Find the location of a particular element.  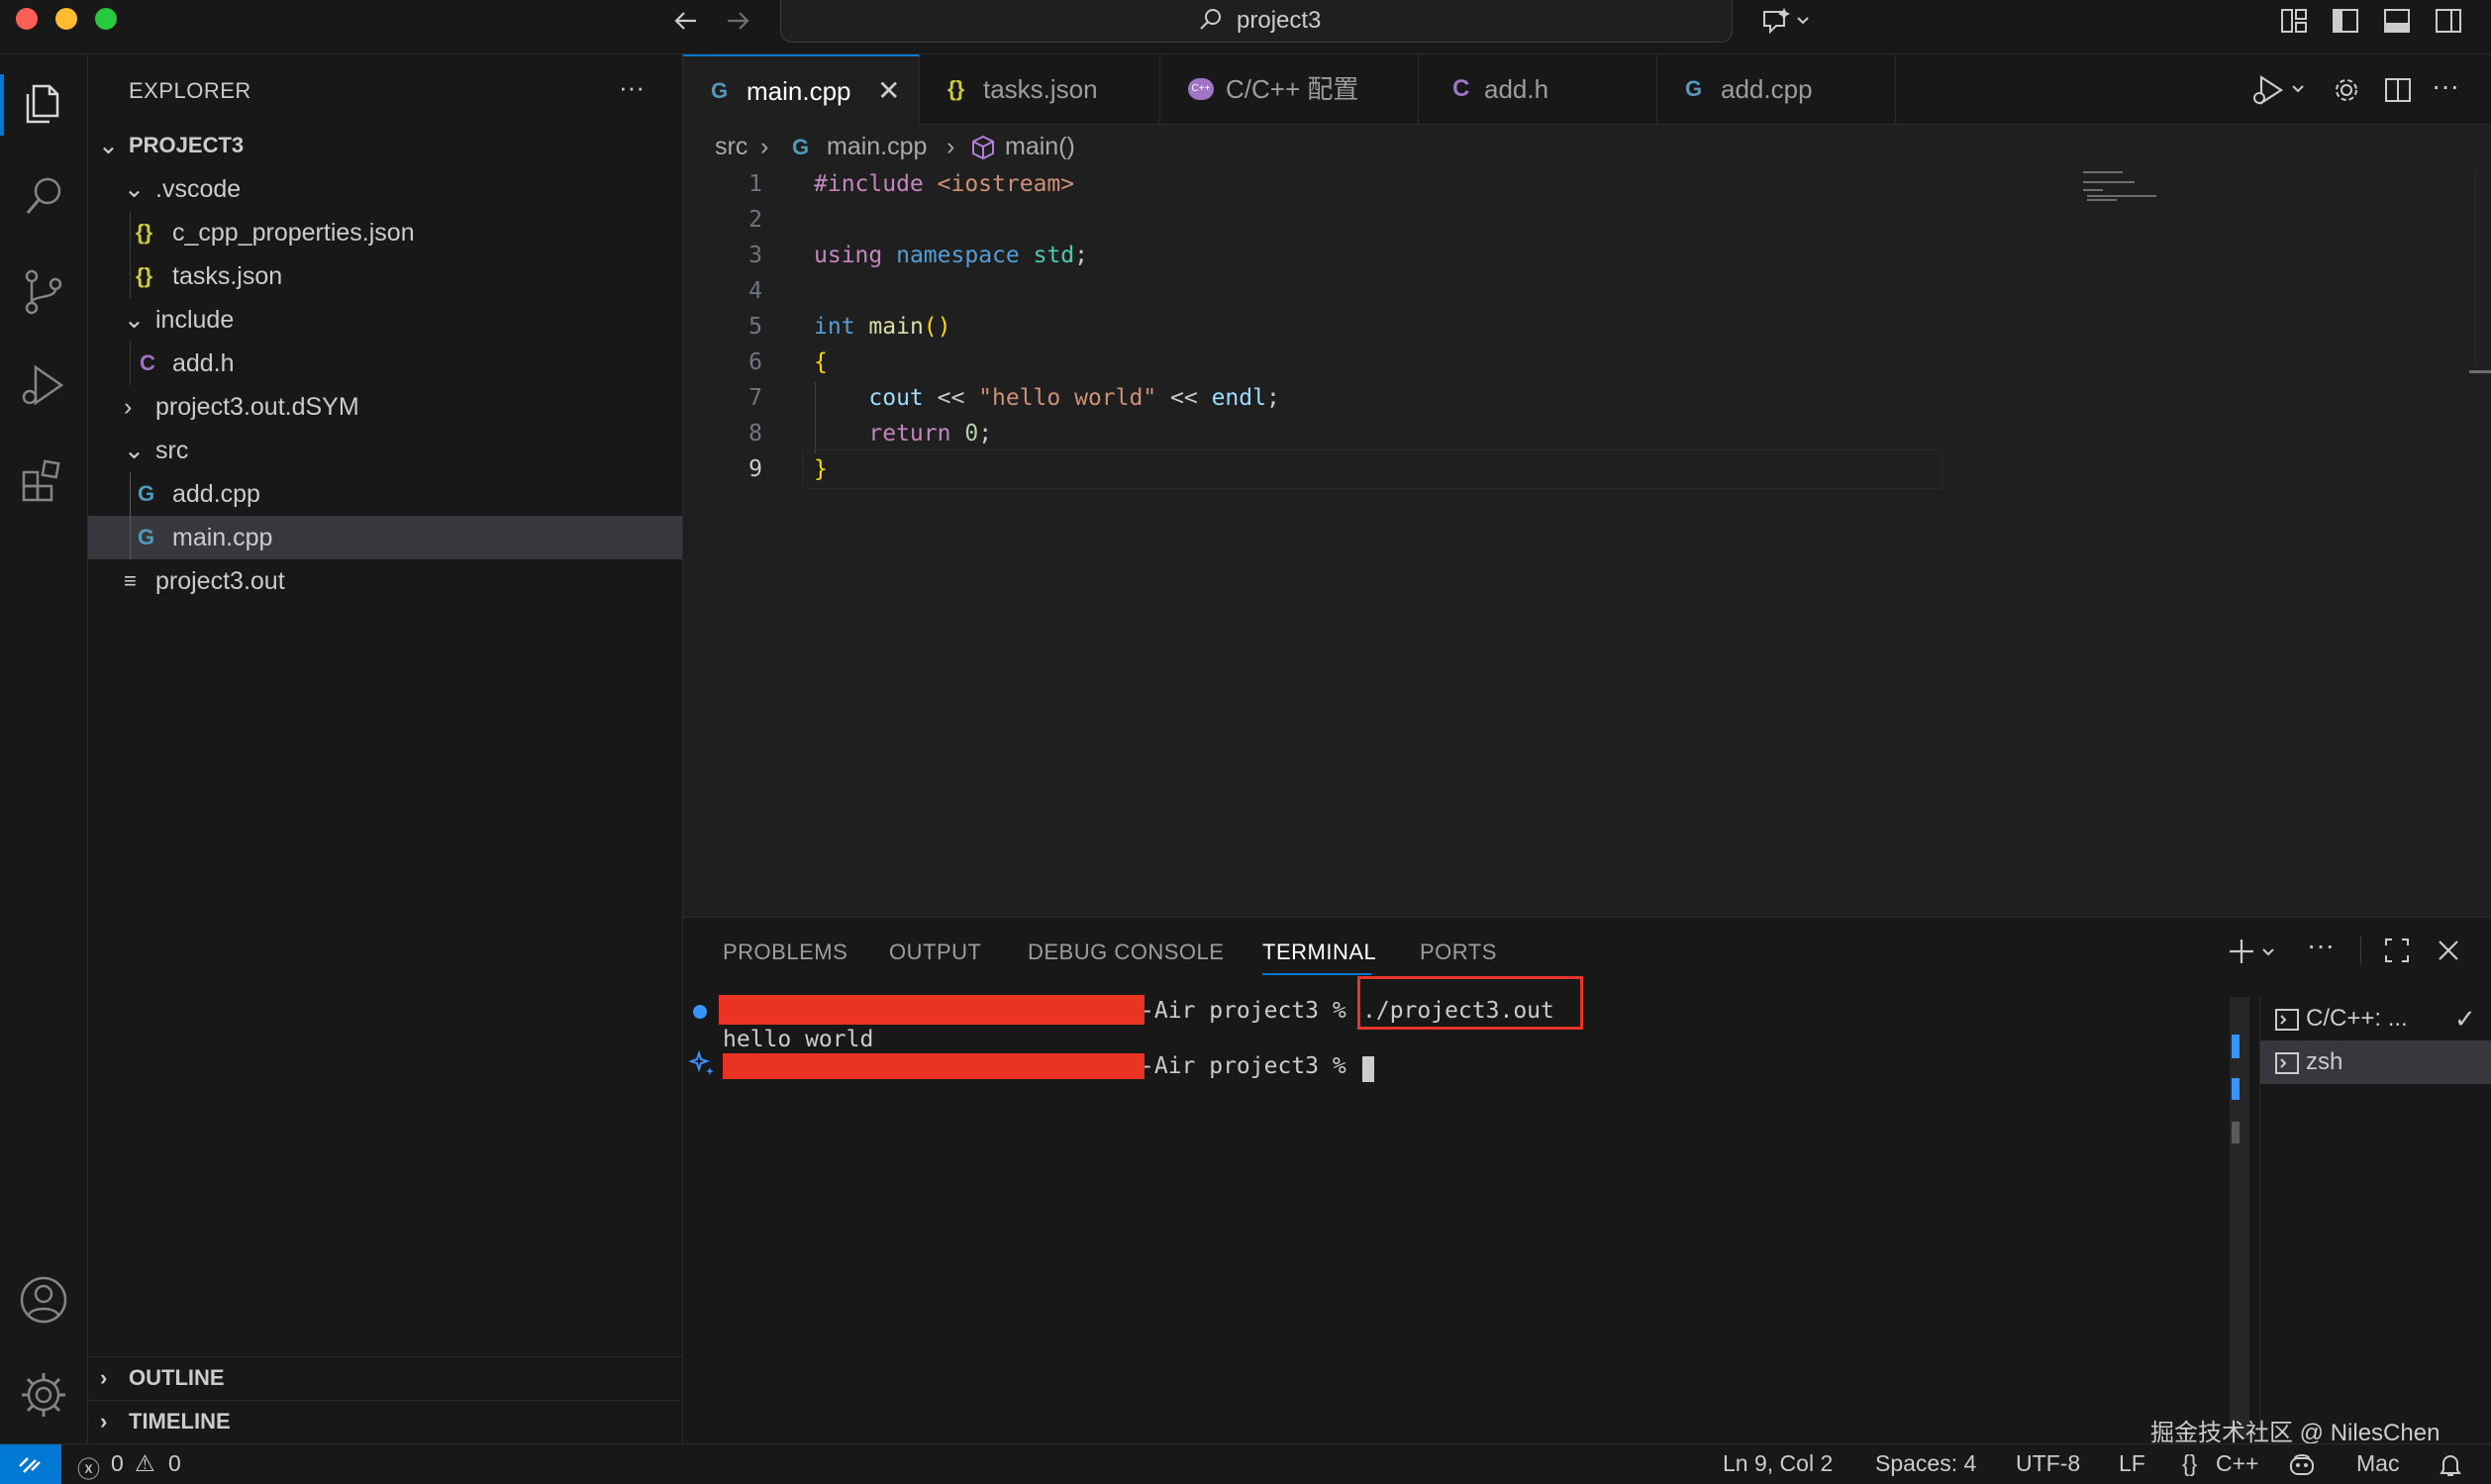

tab-add-cpp: G add.cpp is located at coordinates (1776, 89).